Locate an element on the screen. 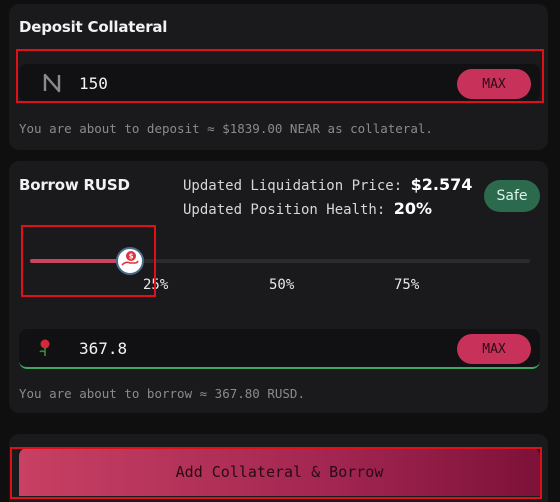 This screenshot has width=560, height=502. borrow-slider-thumb: $ is located at coordinates (130, 261).